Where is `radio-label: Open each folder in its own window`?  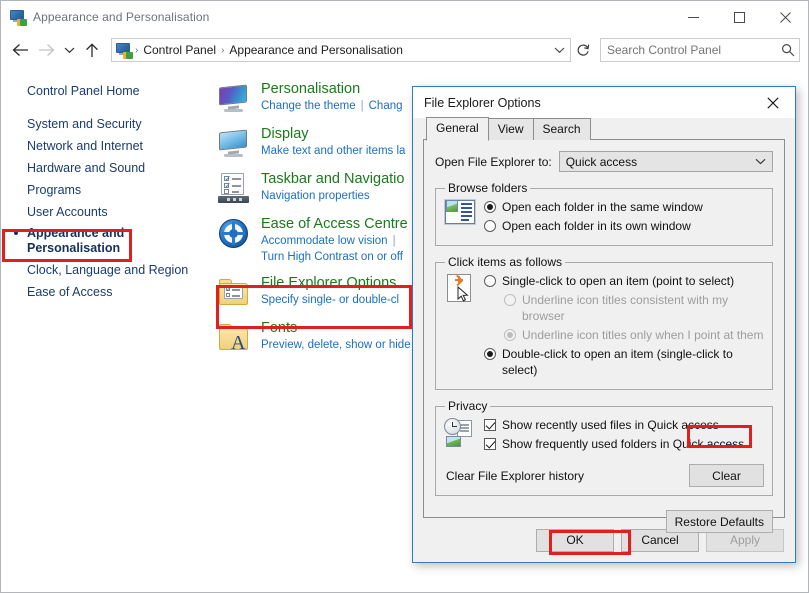
radio-label: Open each folder in its own window is located at coordinates (596, 226).